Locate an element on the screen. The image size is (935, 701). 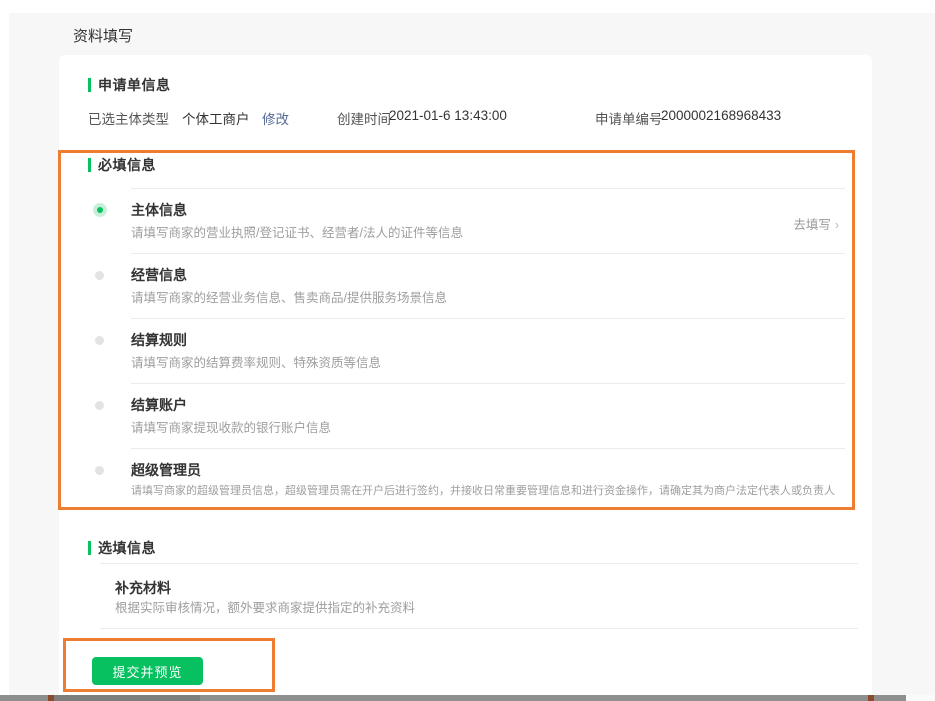
application-no-value: 2000002168968433 is located at coordinates (721, 115).